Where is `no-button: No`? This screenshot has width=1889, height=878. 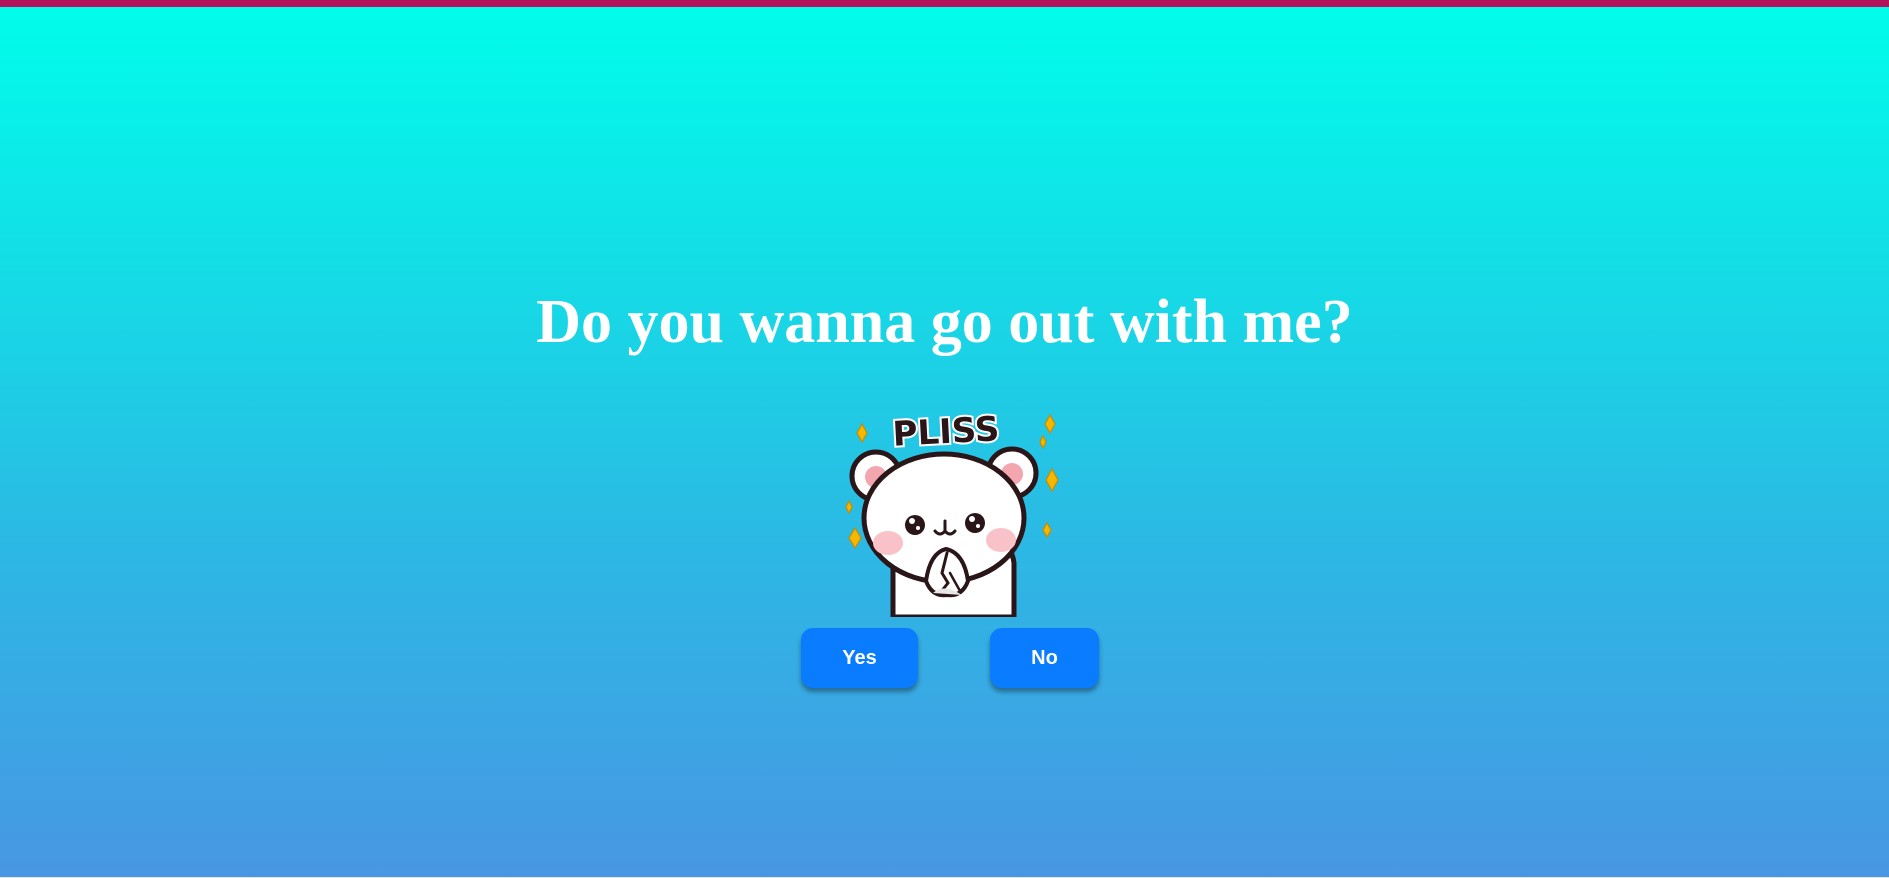
no-button: No is located at coordinates (1044, 658).